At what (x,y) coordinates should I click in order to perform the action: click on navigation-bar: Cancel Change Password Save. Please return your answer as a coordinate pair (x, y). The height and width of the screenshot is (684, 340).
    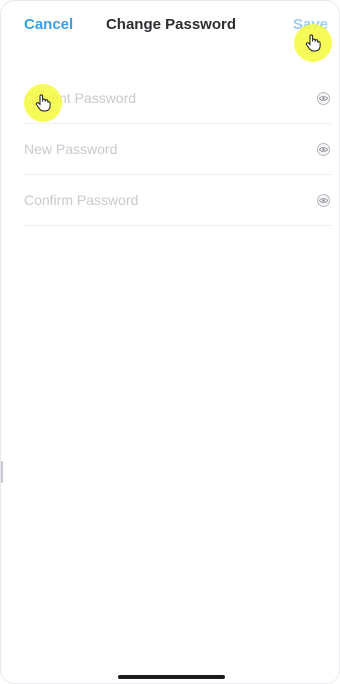
    Looking at the image, I should click on (170, 25).